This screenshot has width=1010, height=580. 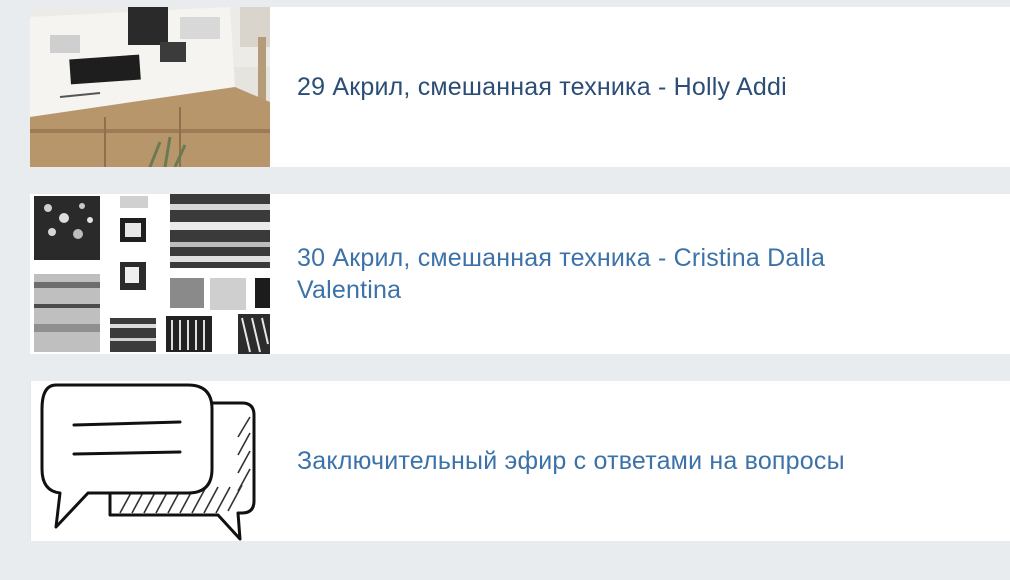 I want to click on painting-thumbnail, so click(x=150, y=87).